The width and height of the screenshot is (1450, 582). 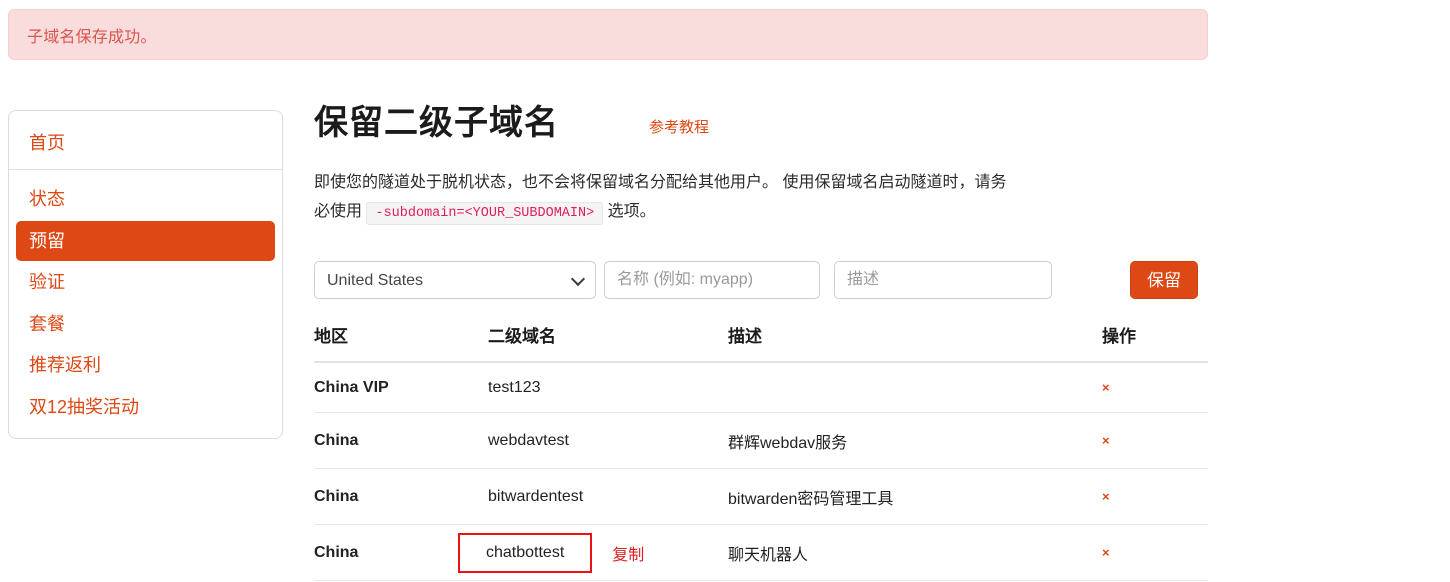 What do you see at coordinates (608, 342) in the screenshot?
I see `header-subdomain: 二级域名` at bounding box center [608, 342].